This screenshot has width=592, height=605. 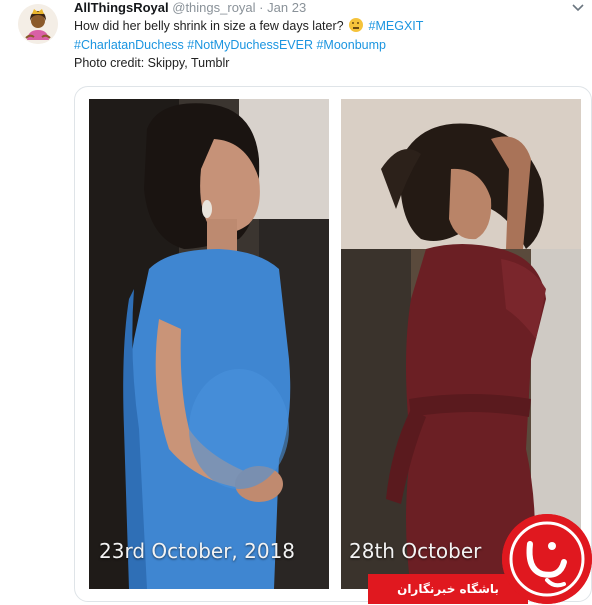 What do you see at coordinates (547, 559) in the screenshot?
I see `watermark-logo-icon` at bounding box center [547, 559].